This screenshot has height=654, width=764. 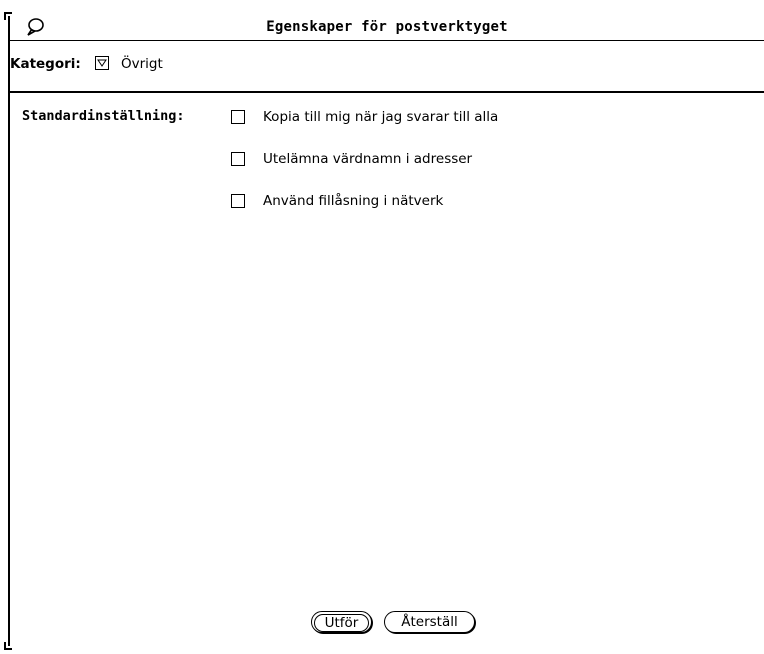 What do you see at coordinates (142, 64) in the screenshot?
I see `category-value: Övrigt` at bounding box center [142, 64].